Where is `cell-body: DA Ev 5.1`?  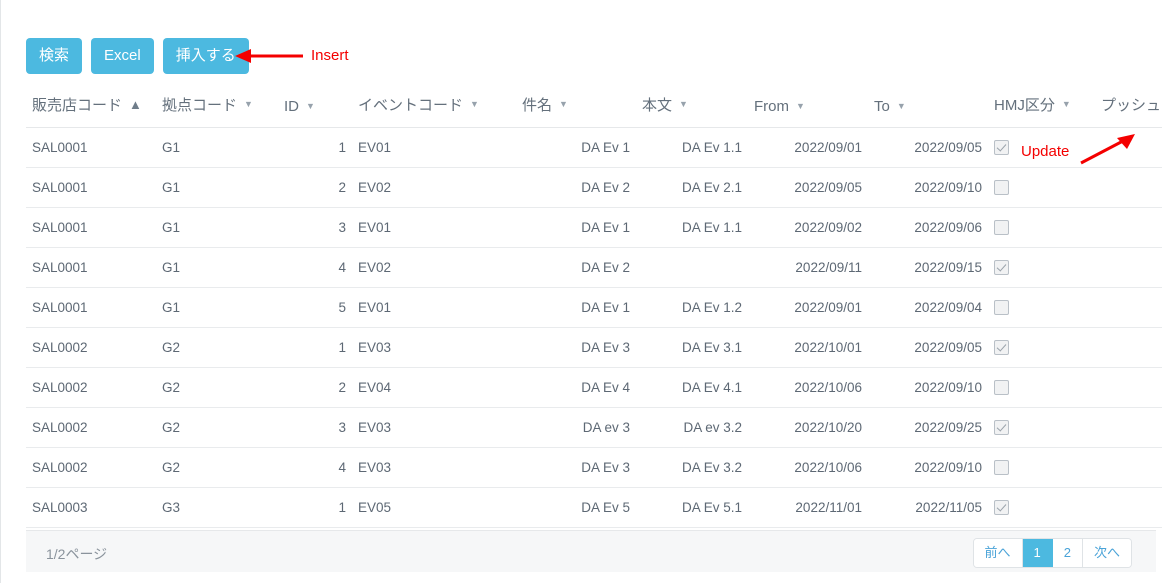 cell-body: DA Ev 5.1 is located at coordinates (692, 507).